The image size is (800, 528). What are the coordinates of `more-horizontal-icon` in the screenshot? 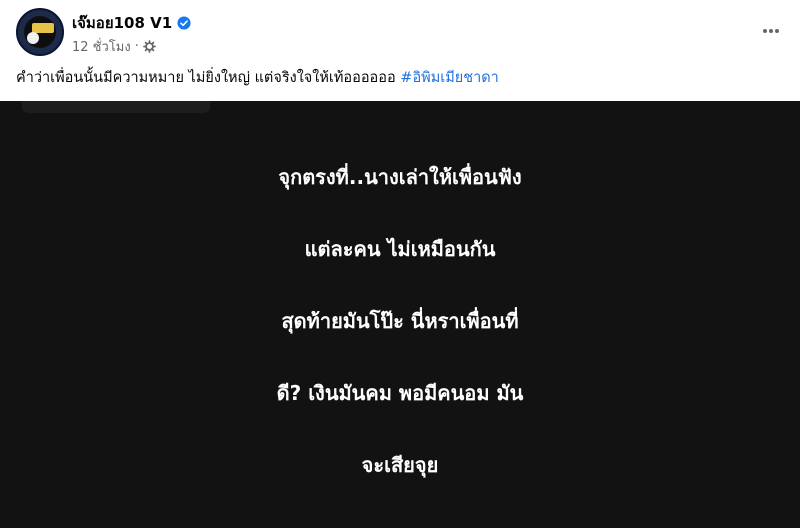 It's located at (771, 31).